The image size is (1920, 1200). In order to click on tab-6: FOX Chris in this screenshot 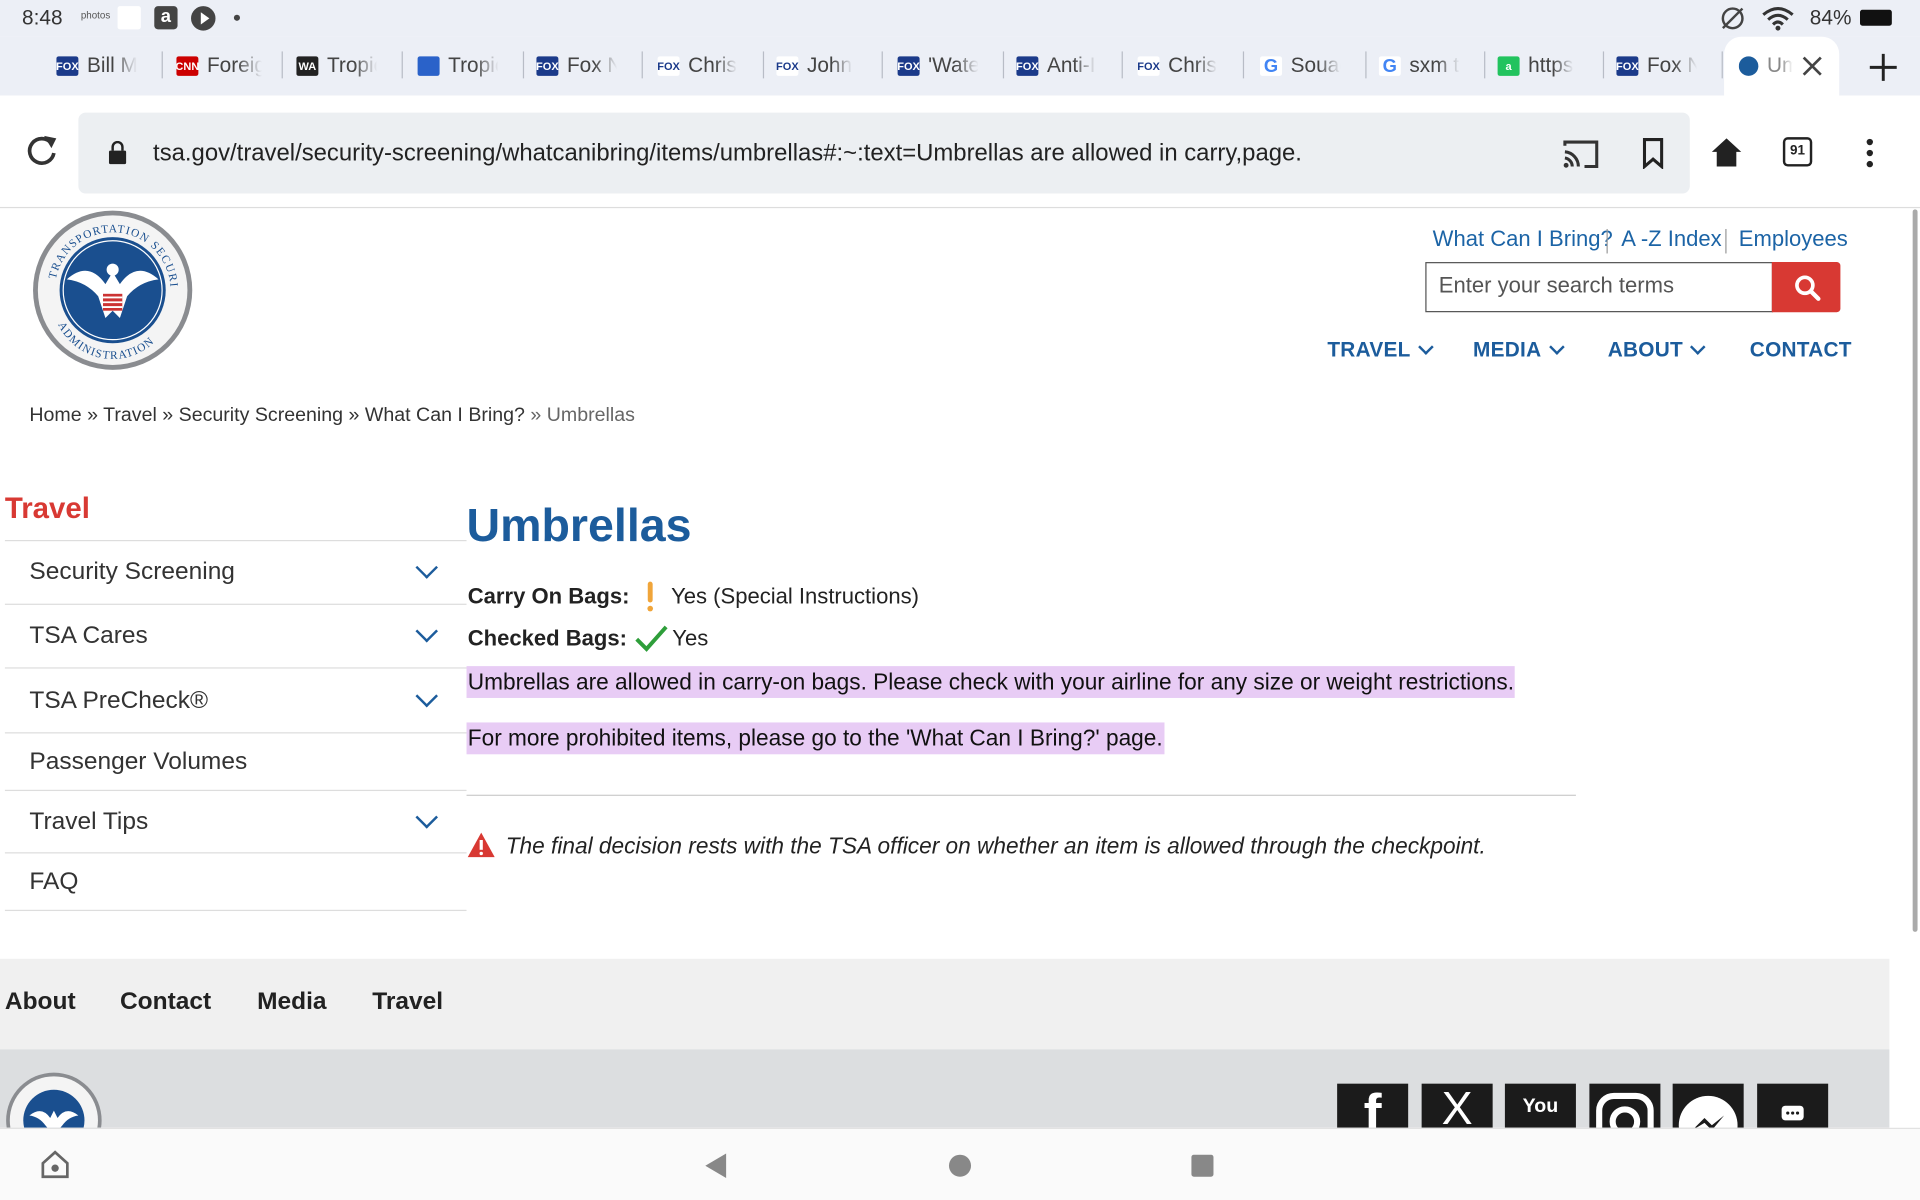, I will do `click(698, 66)`.